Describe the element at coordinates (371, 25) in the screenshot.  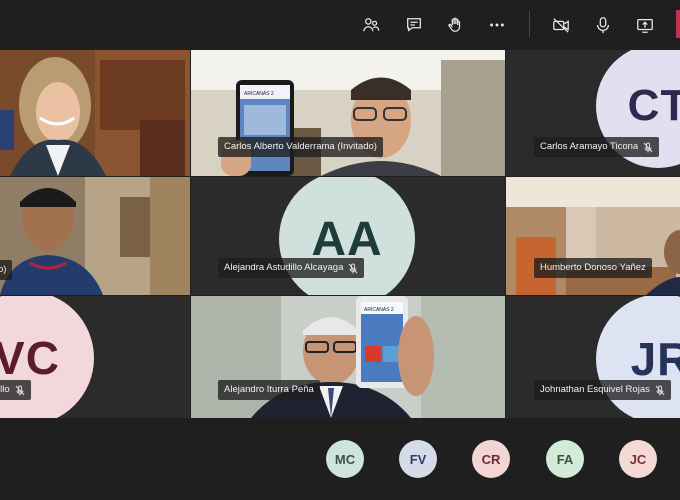
I see `participants-icon` at that location.